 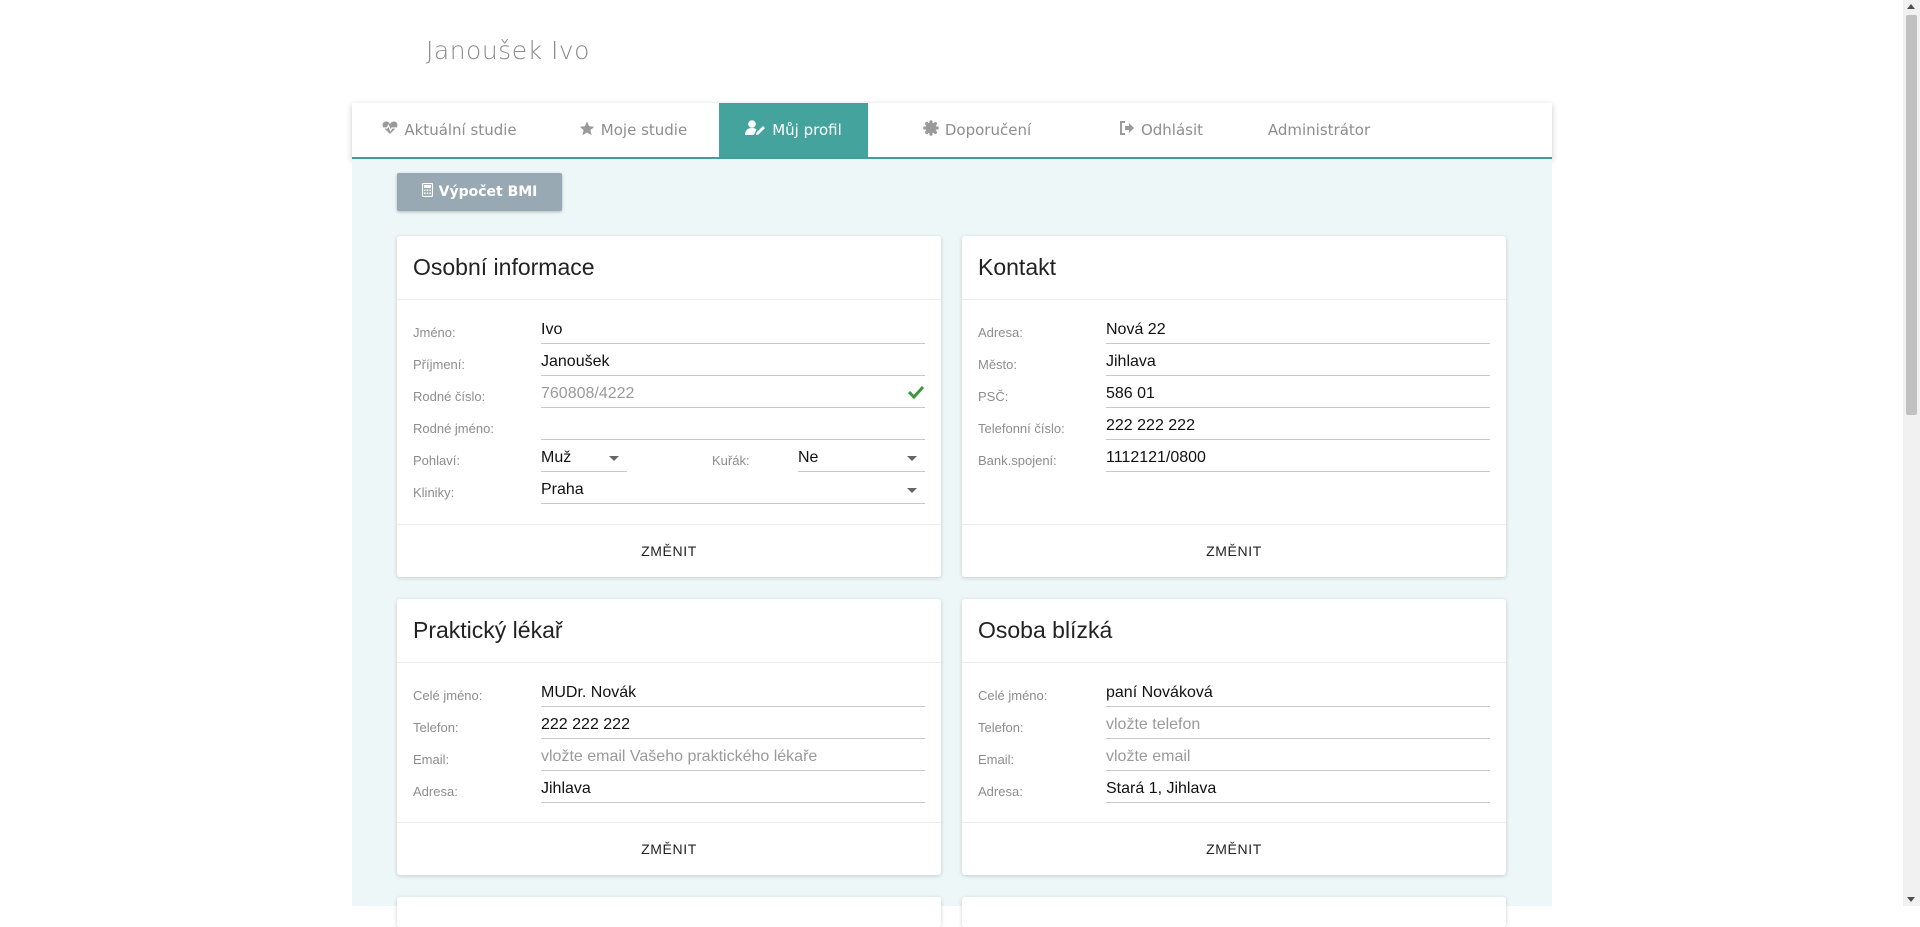 What do you see at coordinates (996, 759) in the screenshot?
I see `relative-email-label: Email:` at bounding box center [996, 759].